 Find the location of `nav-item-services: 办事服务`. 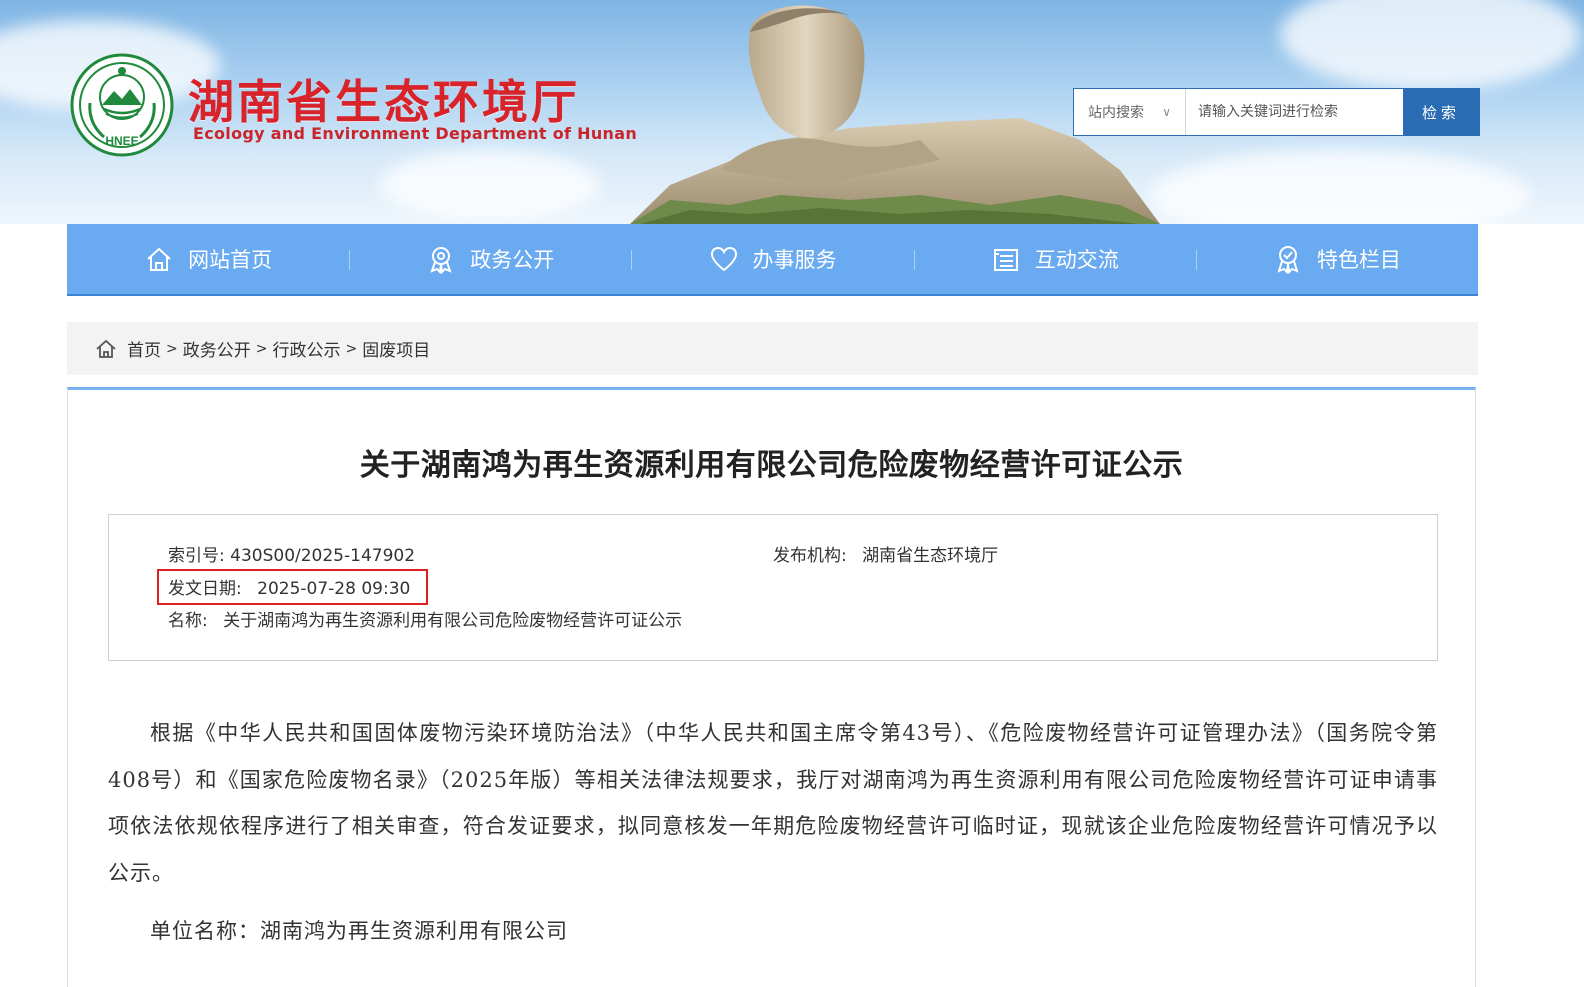

nav-item-services: 办事服务 is located at coordinates (772, 259).